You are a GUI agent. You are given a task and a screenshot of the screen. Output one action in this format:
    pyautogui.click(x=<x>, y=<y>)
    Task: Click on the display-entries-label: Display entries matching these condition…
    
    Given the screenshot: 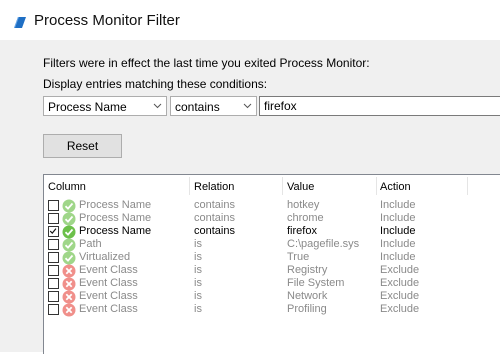 What is the action you would take?
    pyautogui.click(x=155, y=84)
    